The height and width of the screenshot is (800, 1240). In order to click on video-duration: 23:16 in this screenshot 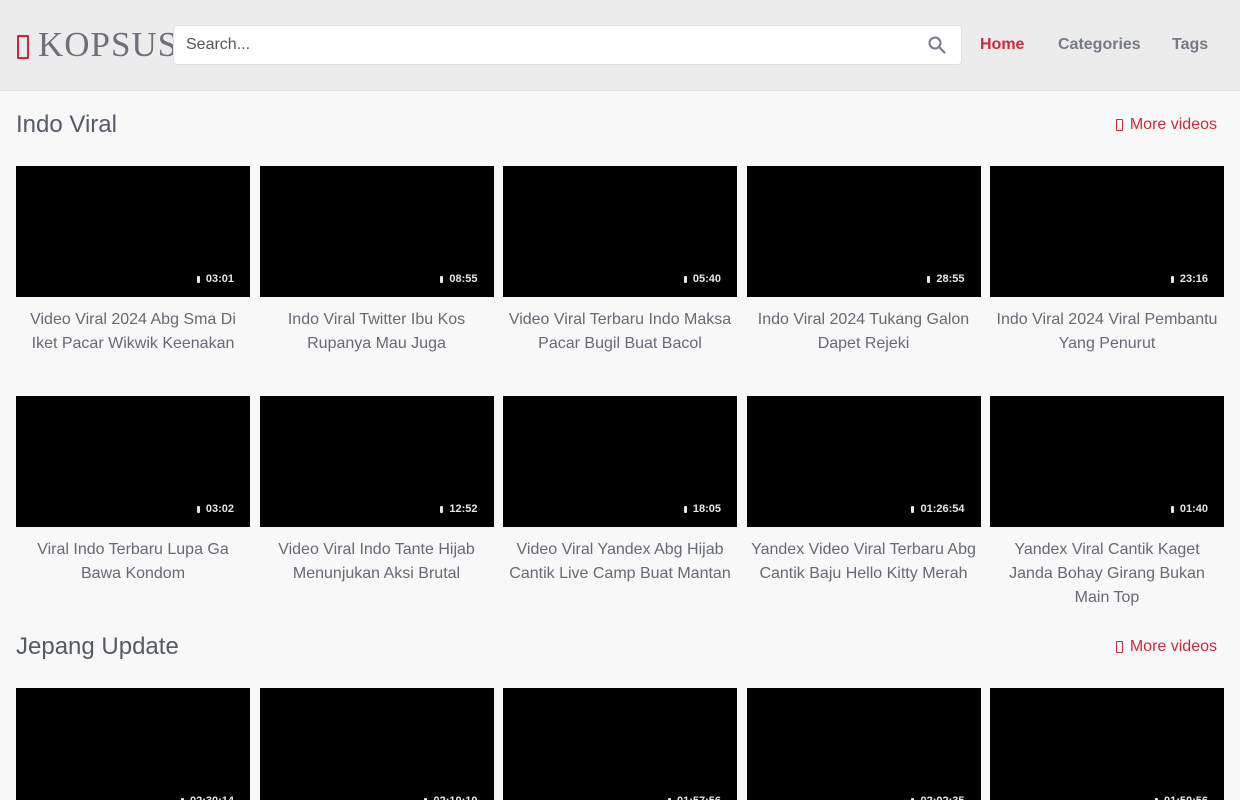, I will do `click(1189, 279)`.